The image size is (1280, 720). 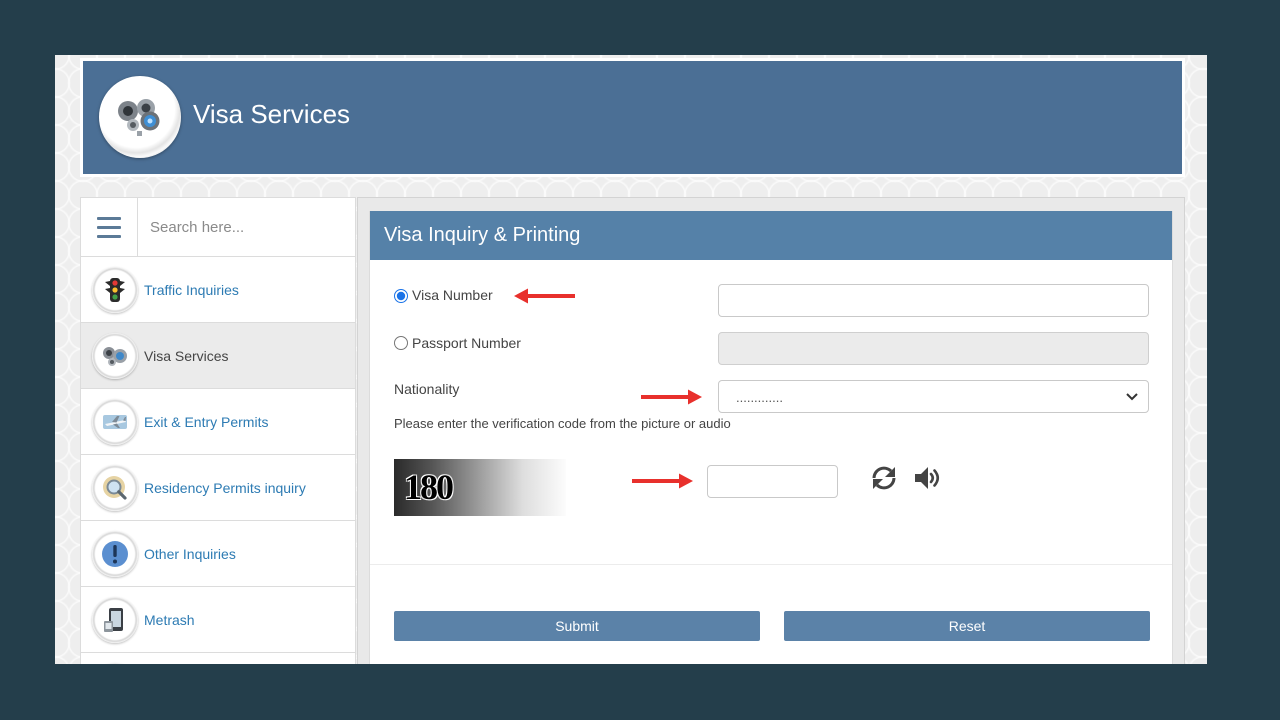 I want to click on captcha-input, so click(x=772, y=481).